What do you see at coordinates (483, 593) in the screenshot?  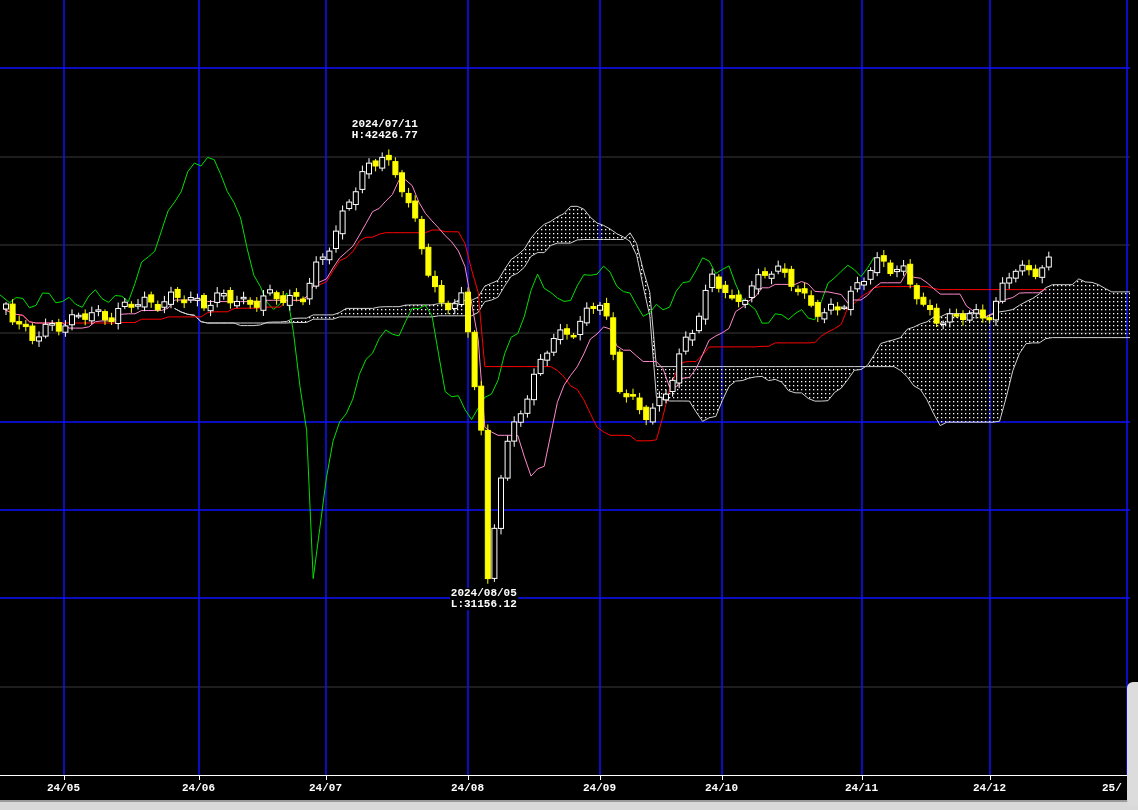 I see `annotation-text: 2024/08/05` at bounding box center [483, 593].